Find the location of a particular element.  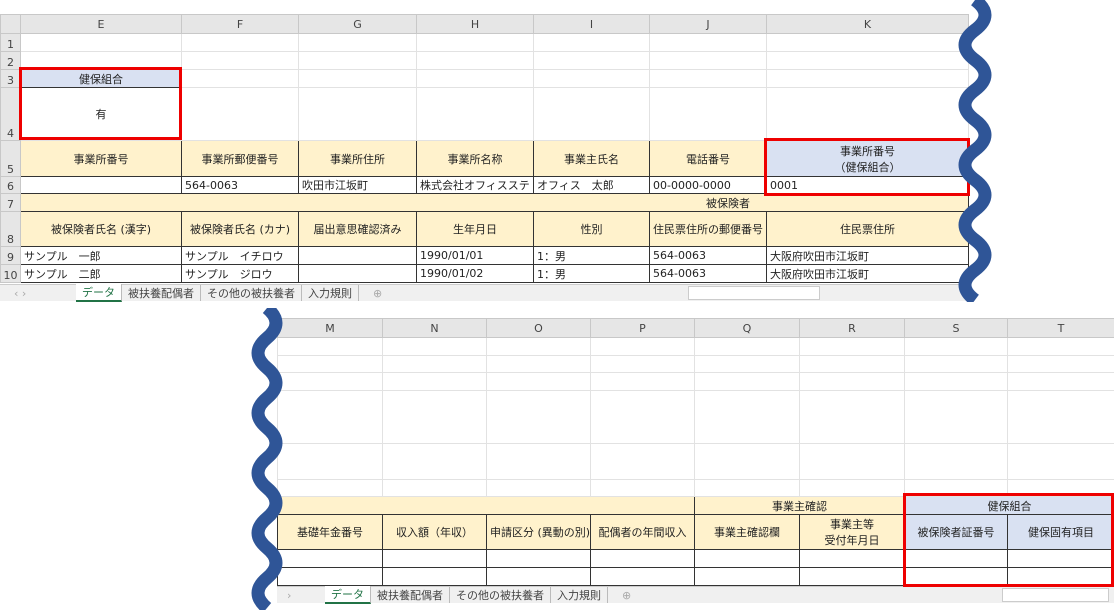

cell: 1990/01/01 is located at coordinates (475, 255).